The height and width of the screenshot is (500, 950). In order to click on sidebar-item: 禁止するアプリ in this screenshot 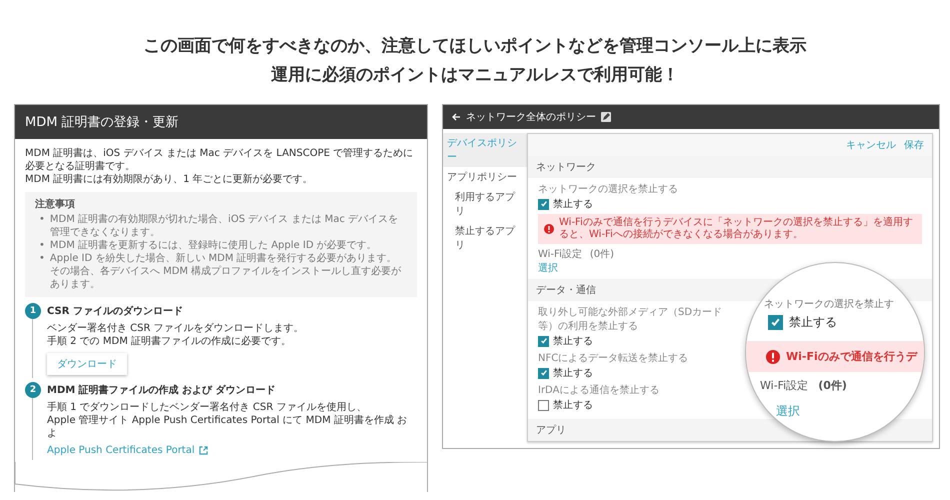, I will do `click(485, 238)`.